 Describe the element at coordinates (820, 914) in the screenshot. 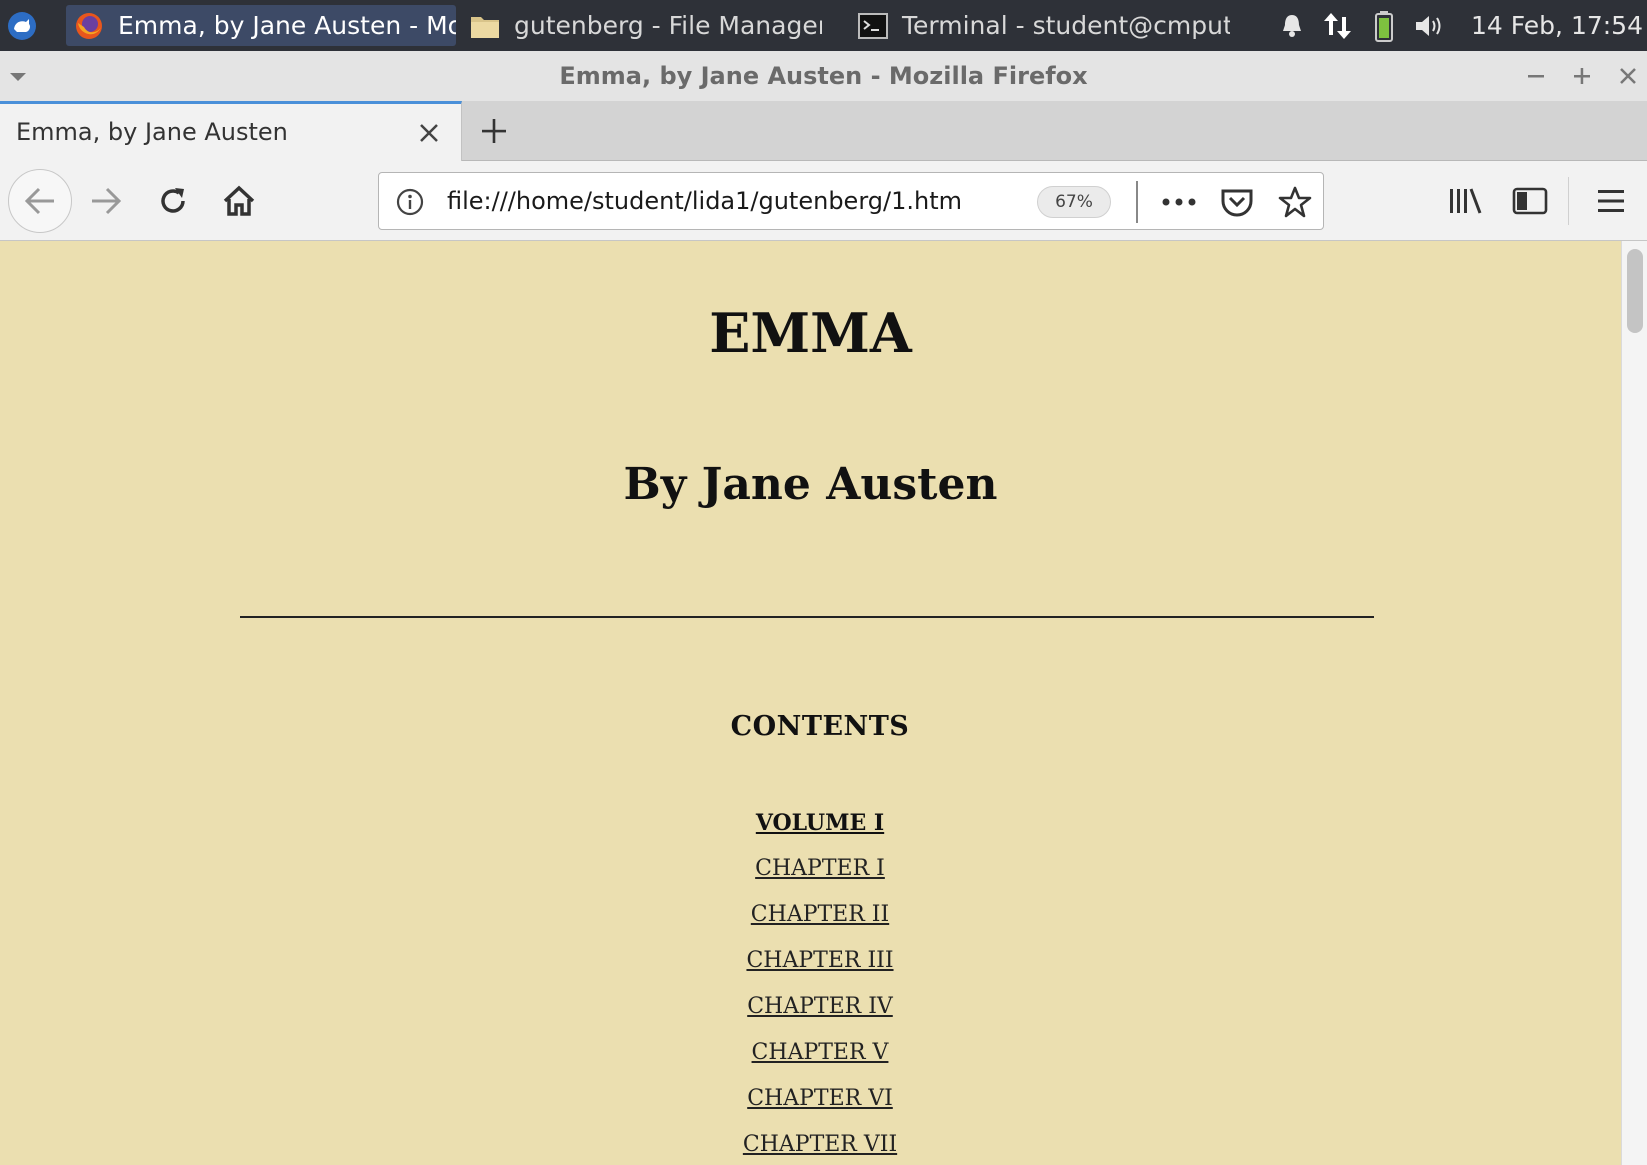

I see `toc-link-chapter-ii: CHAPTER II` at that location.